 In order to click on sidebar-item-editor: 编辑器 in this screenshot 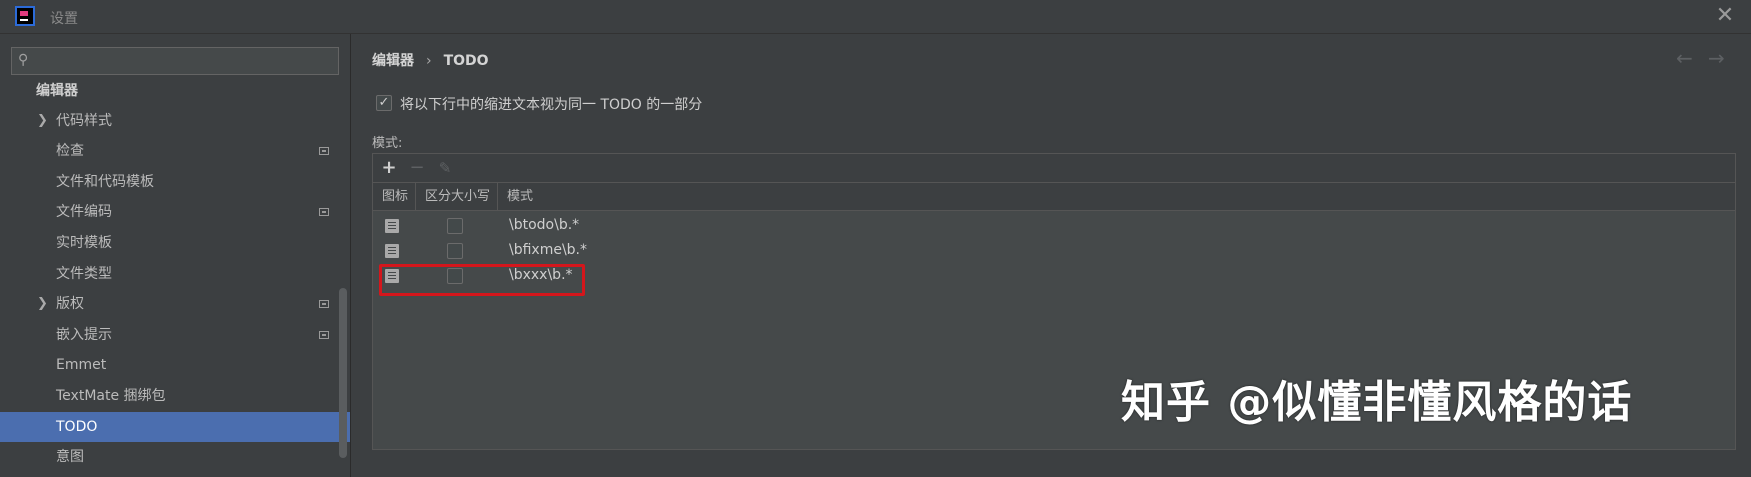, I will do `click(175, 91)`.